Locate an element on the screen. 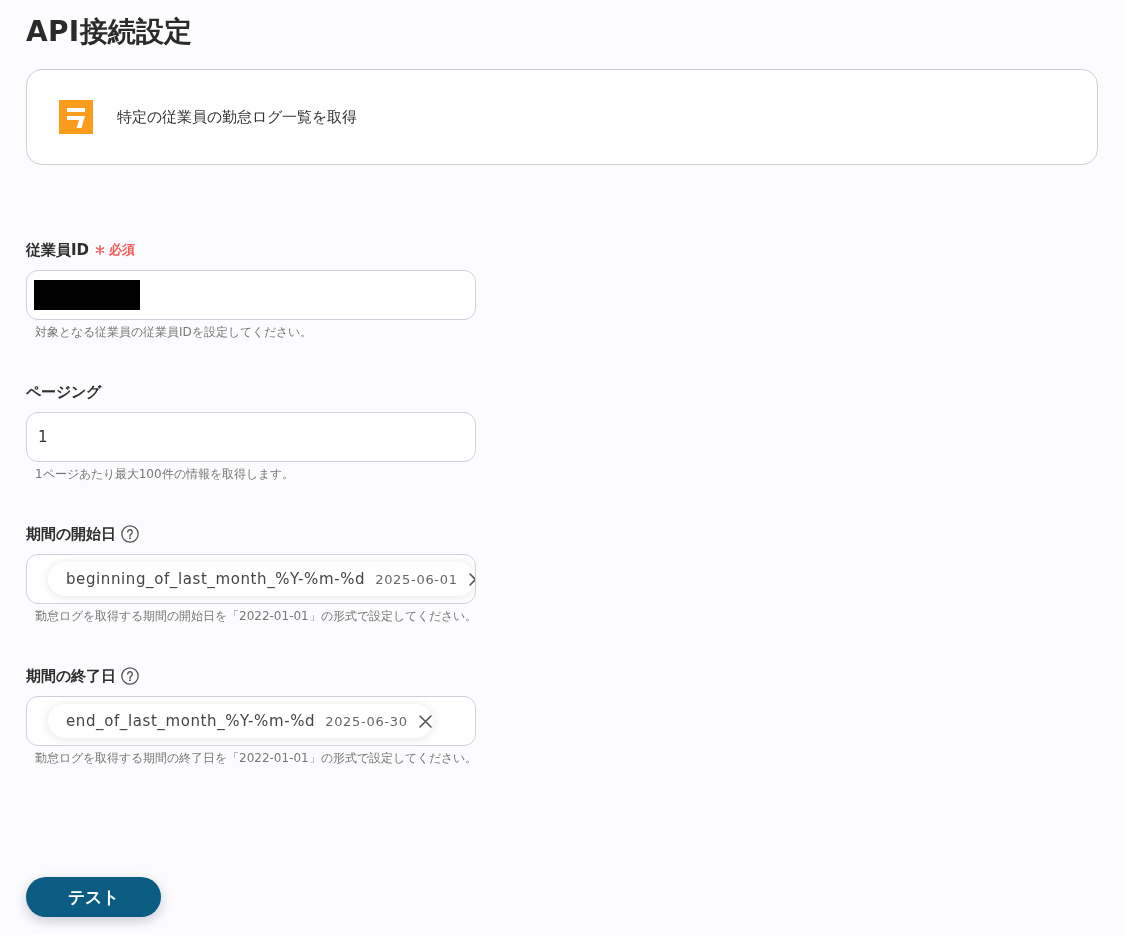 The image size is (1125, 935). field-label: ページング is located at coordinates (63, 392).